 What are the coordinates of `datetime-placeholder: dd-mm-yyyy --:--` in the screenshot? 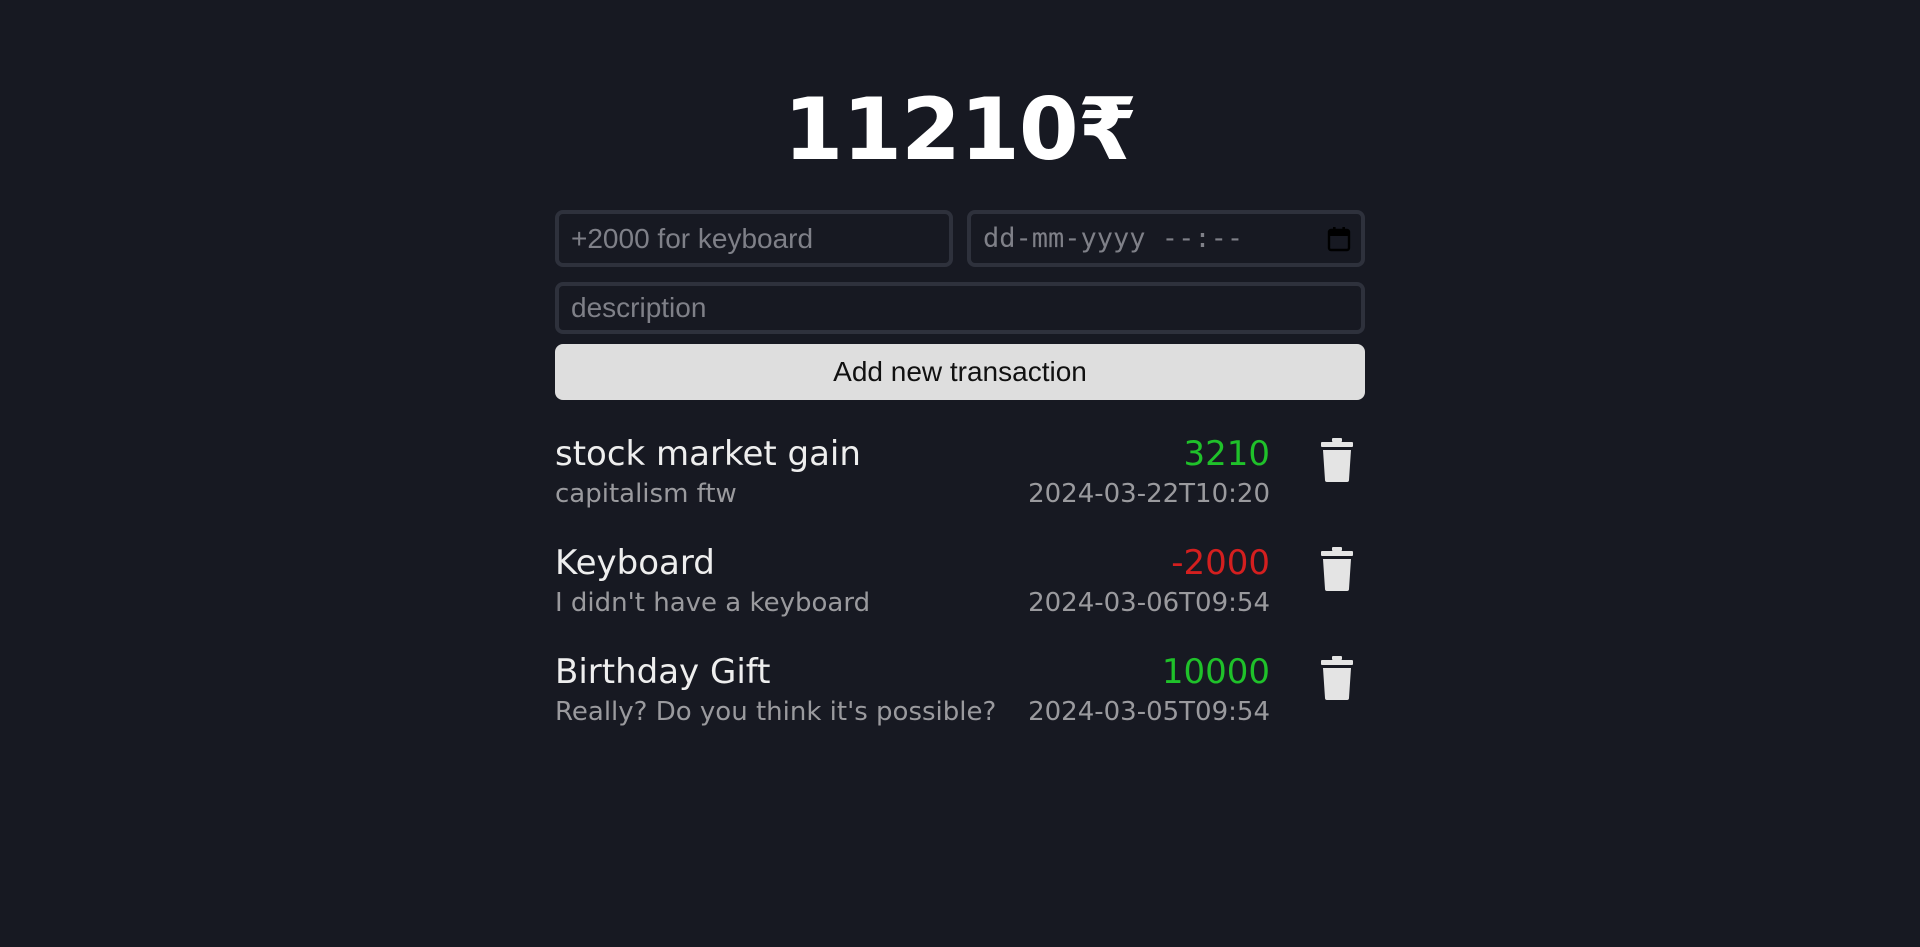 It's located at (1113, 238).